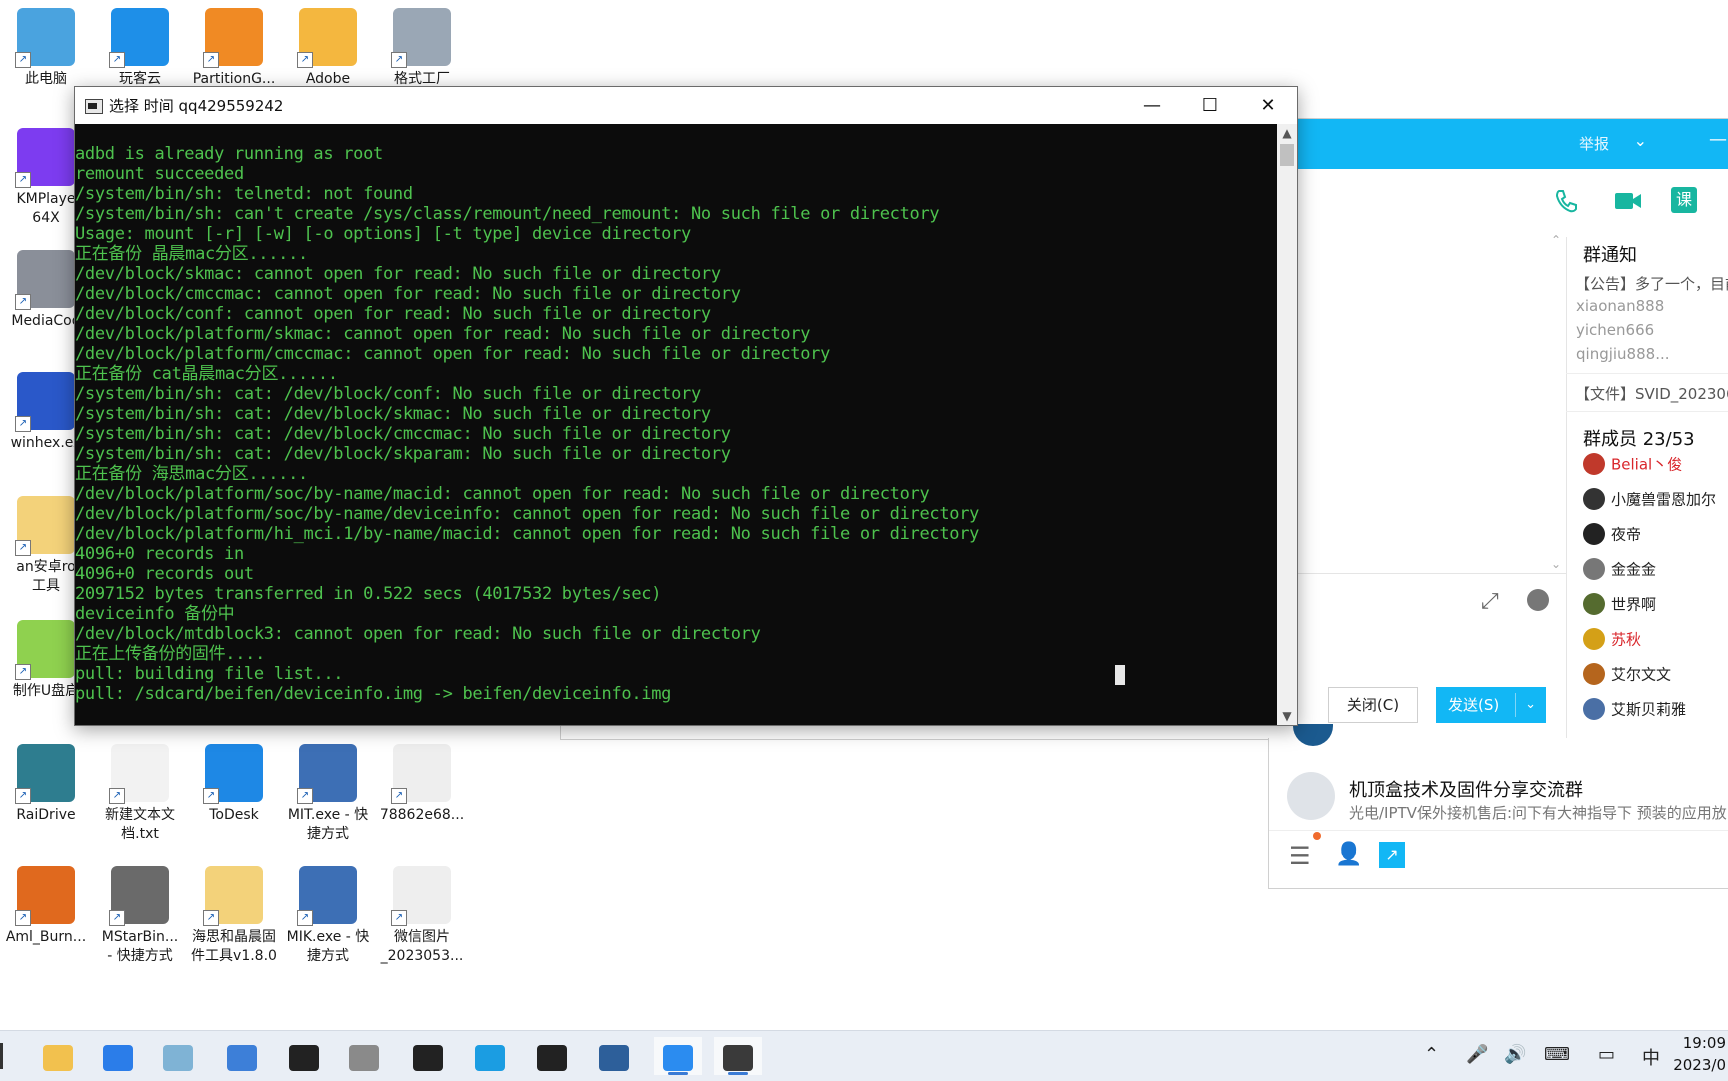 Image resolution: width=1728 pixels, height=1081 pixels. What do you see at coordinates (1647, 411) in the screenshot?
I see `divider` at bounding box center [1647, 411].